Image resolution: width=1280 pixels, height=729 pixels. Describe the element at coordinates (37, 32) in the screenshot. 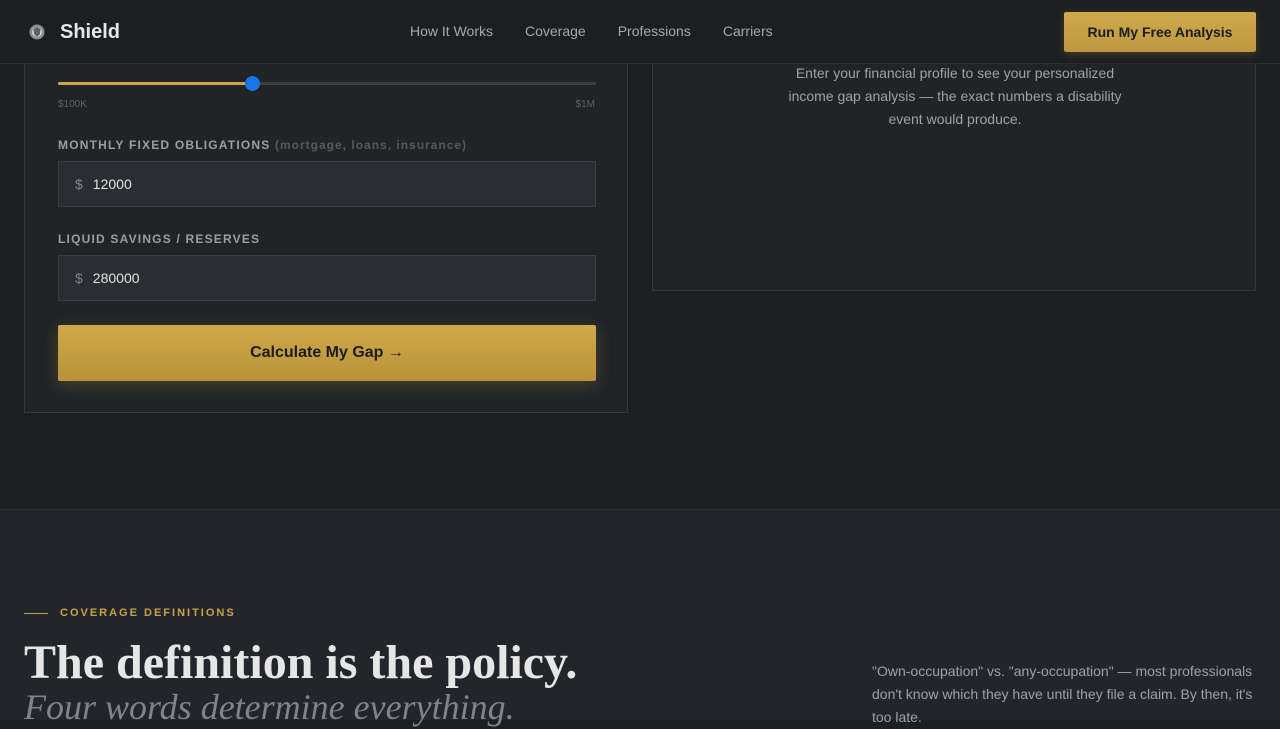

I see `shield-logo-icon` at that location.